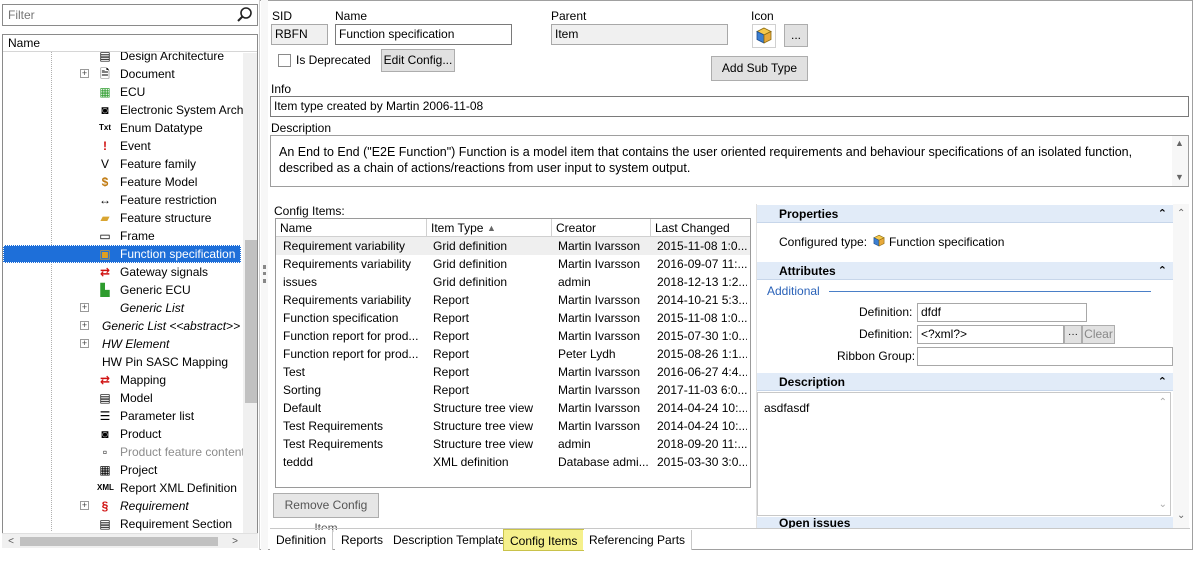 The image size is (1203, 564). I want to click on scroll-left-icon: <, so click(11, 541).